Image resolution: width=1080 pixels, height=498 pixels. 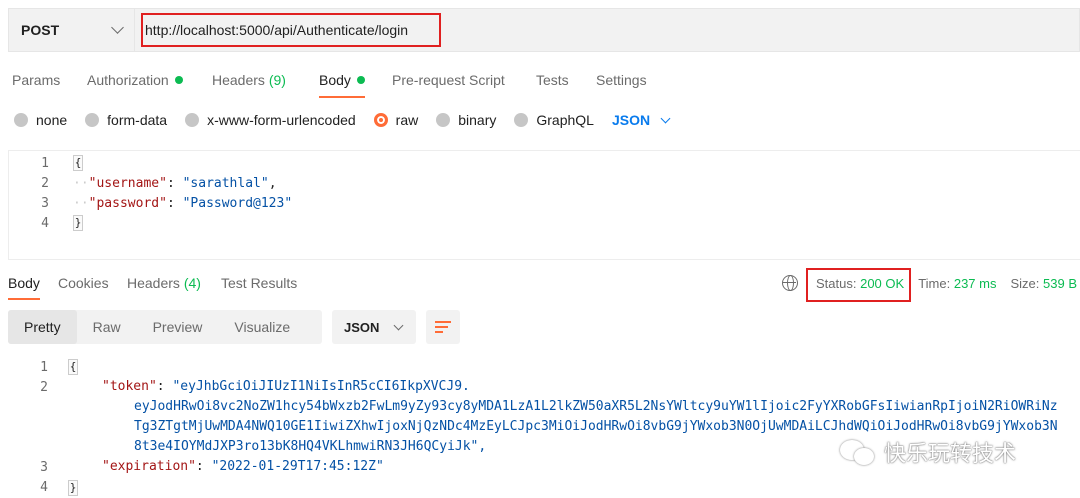 I want to click on tab-response-headers: Headers (4), so click(x=164, y=283).